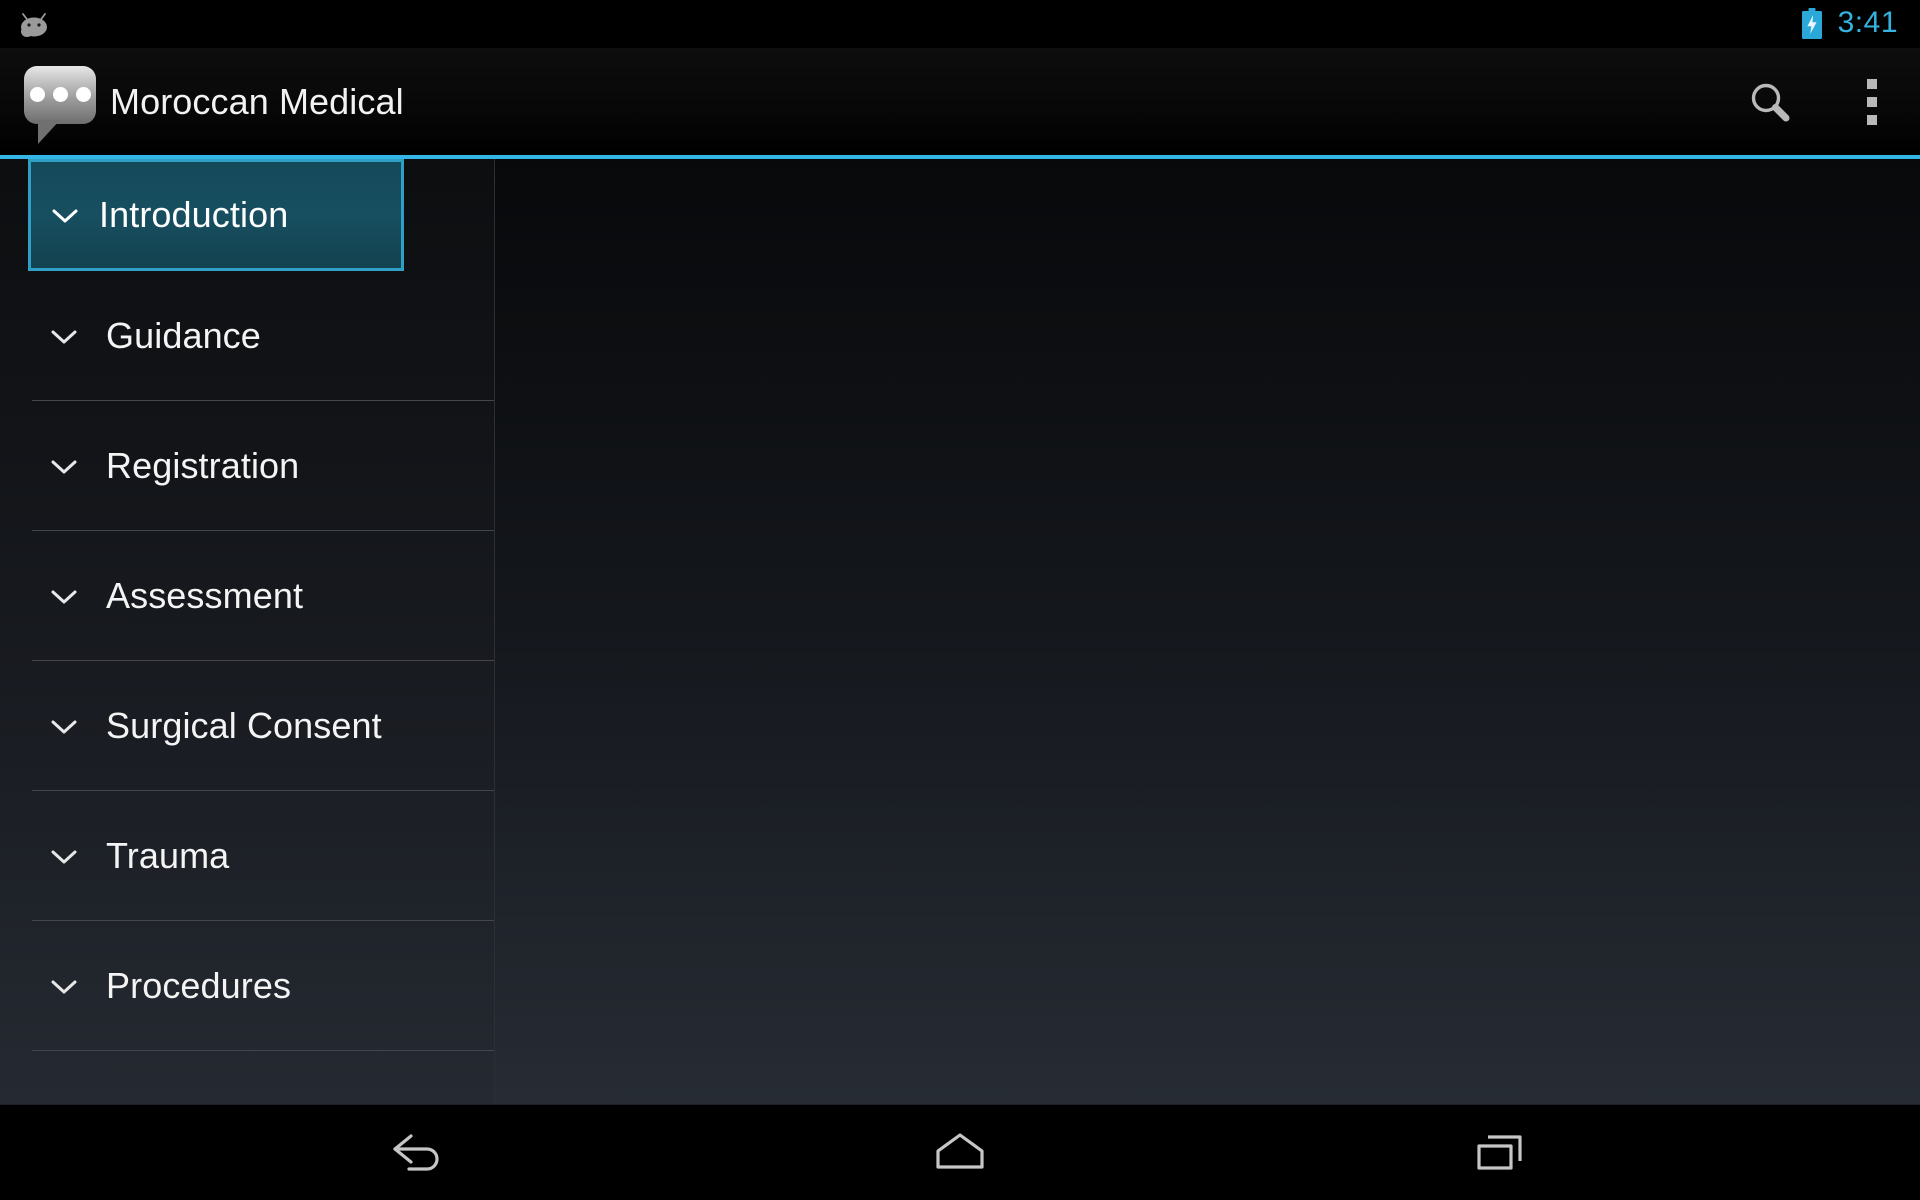 The width and height of the screenshot is (1920, 1200). I want to click on sidebar-item-trauma: Trauma, so click(247, 856).